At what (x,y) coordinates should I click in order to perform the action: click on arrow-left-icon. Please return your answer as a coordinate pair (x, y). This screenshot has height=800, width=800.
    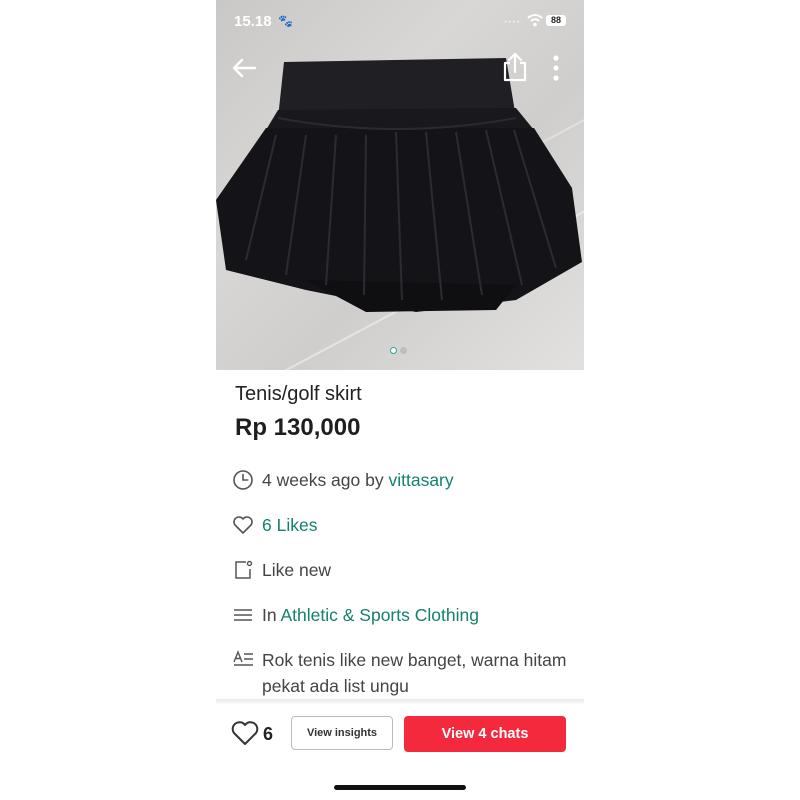
    Looking at the image, I should click on (244, 68).